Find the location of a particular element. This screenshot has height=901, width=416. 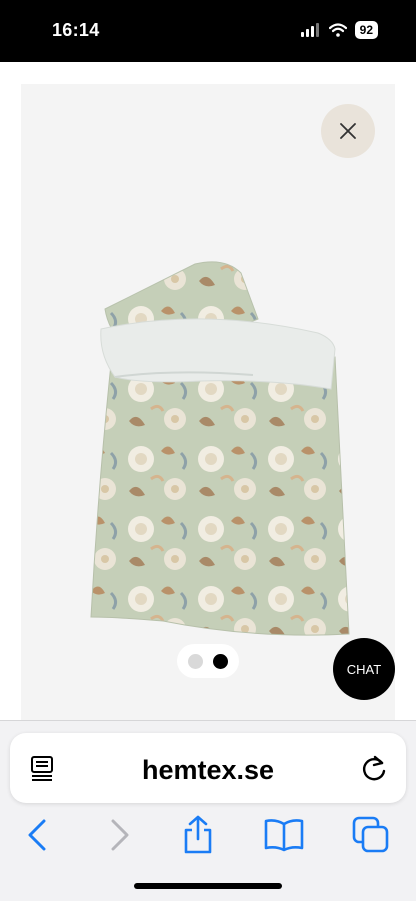

status-icons: 92 is located at coordinates (339, 30).